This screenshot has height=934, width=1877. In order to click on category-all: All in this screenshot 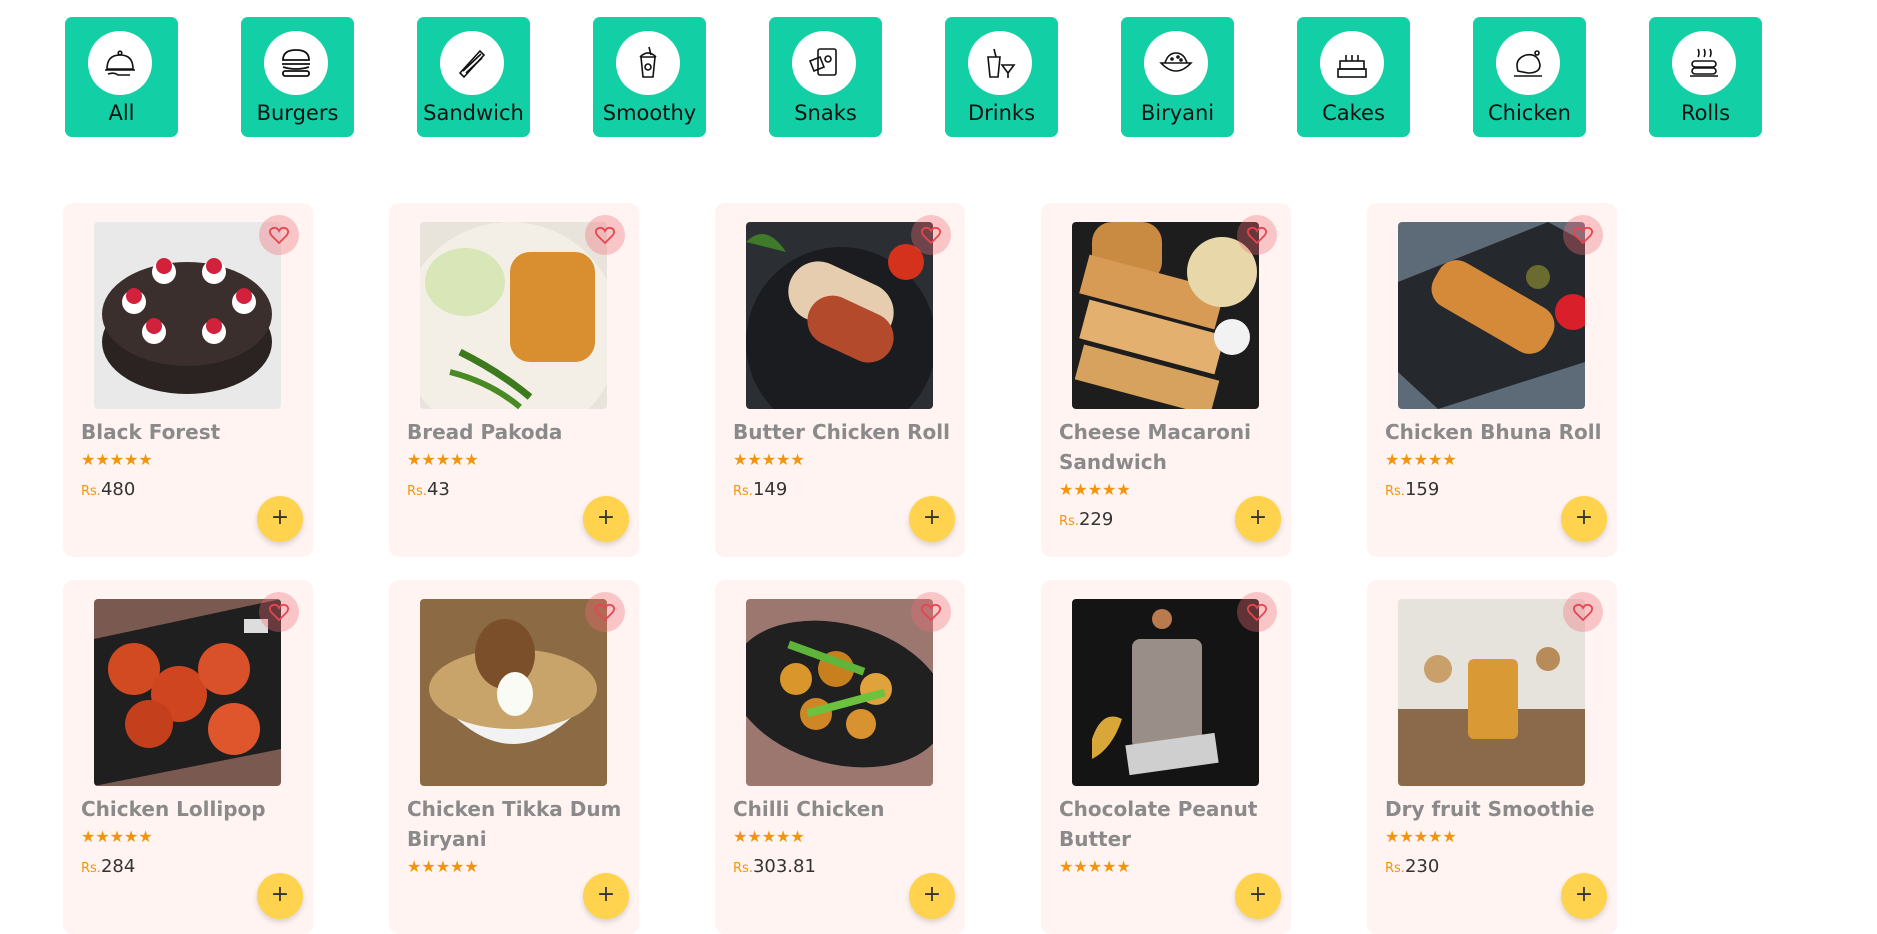, I will do `click(121, 77)`.